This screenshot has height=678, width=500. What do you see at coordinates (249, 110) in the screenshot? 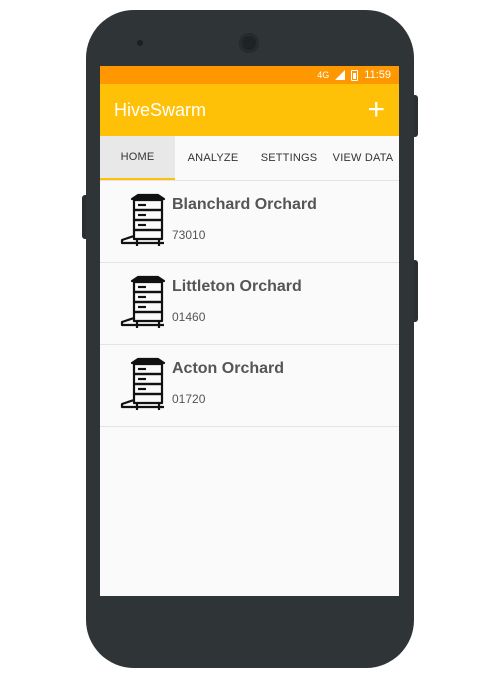
I see `app-bar: HiveSwarm +` at bounding box center [249, 110].